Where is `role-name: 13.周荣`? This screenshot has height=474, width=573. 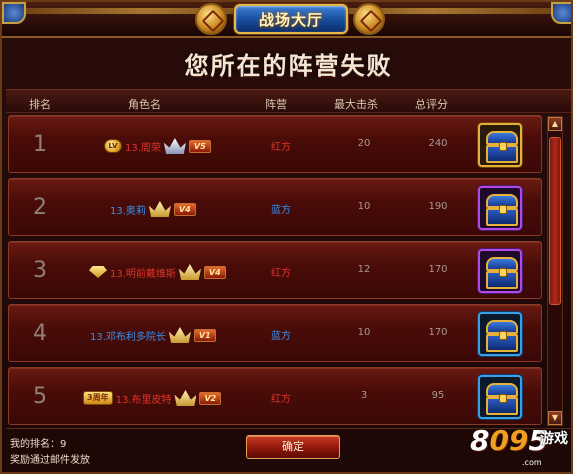 role-name: 13.周荣 is located at coordinates (143, 146).